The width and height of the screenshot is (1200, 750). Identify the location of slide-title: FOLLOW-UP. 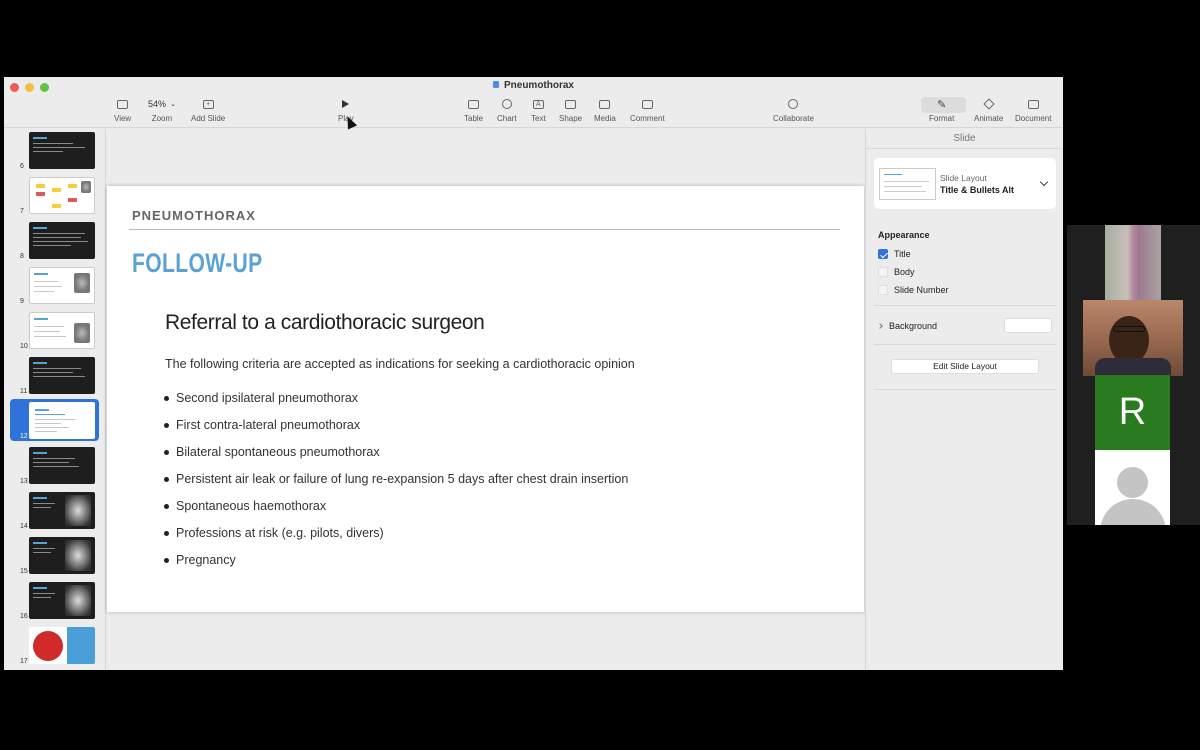
(197, 263).